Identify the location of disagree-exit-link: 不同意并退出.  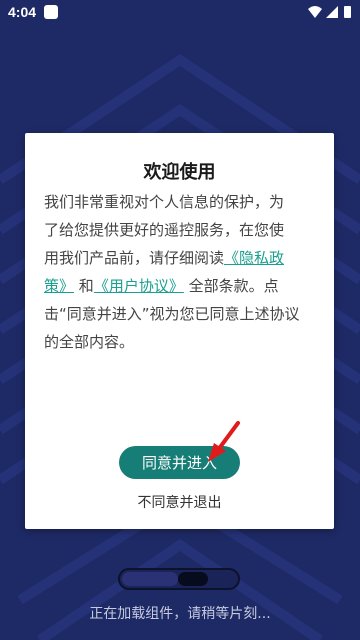
(179, 502).